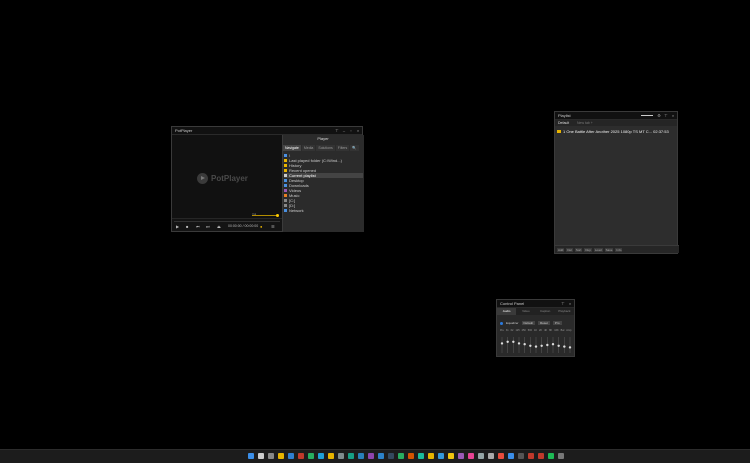  I want to click on tab-new: New tab +, so click(585, 123).